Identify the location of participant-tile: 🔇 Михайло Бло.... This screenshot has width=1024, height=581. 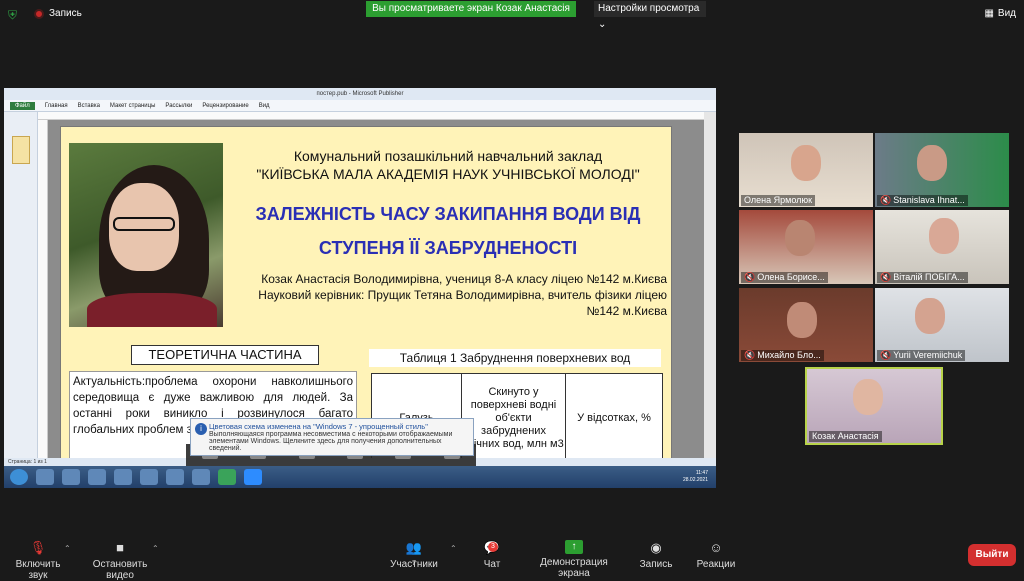
(806, 325).